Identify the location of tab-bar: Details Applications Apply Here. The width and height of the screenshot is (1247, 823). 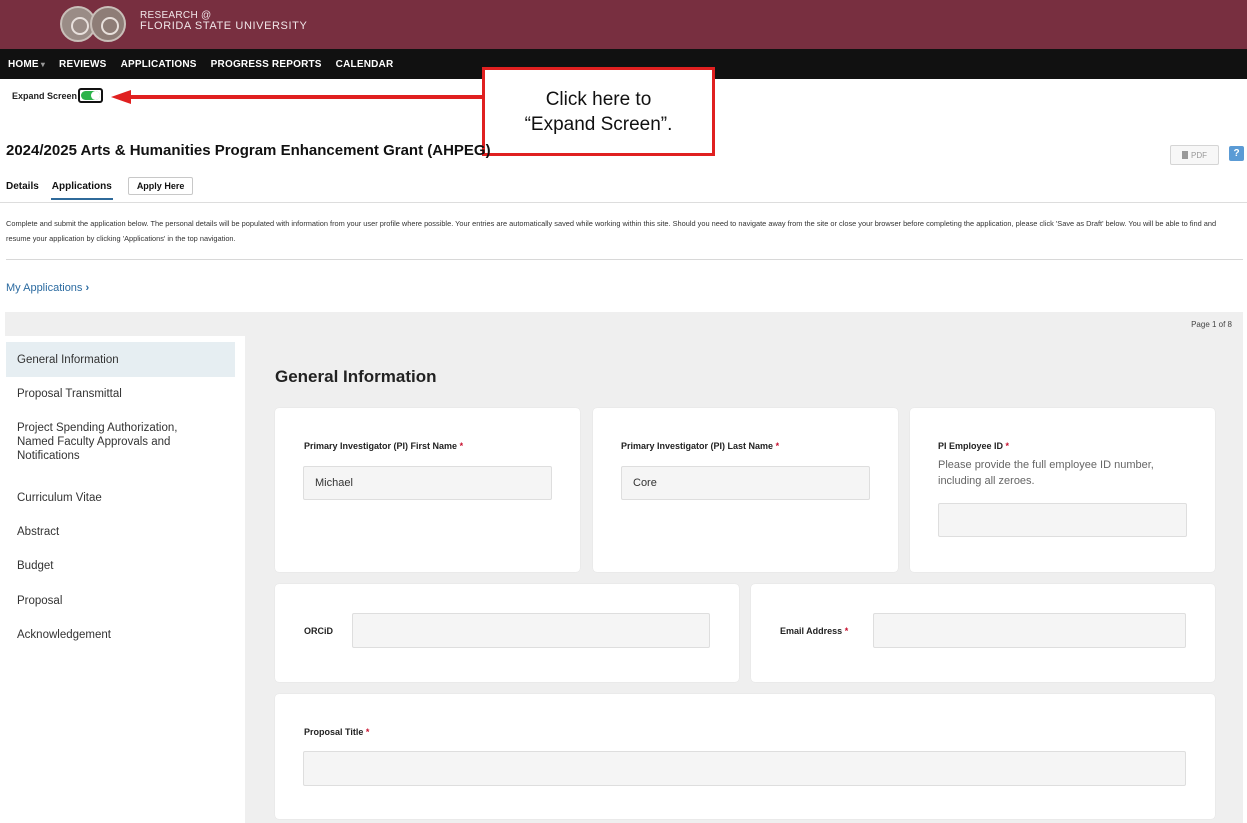
(100, 189).